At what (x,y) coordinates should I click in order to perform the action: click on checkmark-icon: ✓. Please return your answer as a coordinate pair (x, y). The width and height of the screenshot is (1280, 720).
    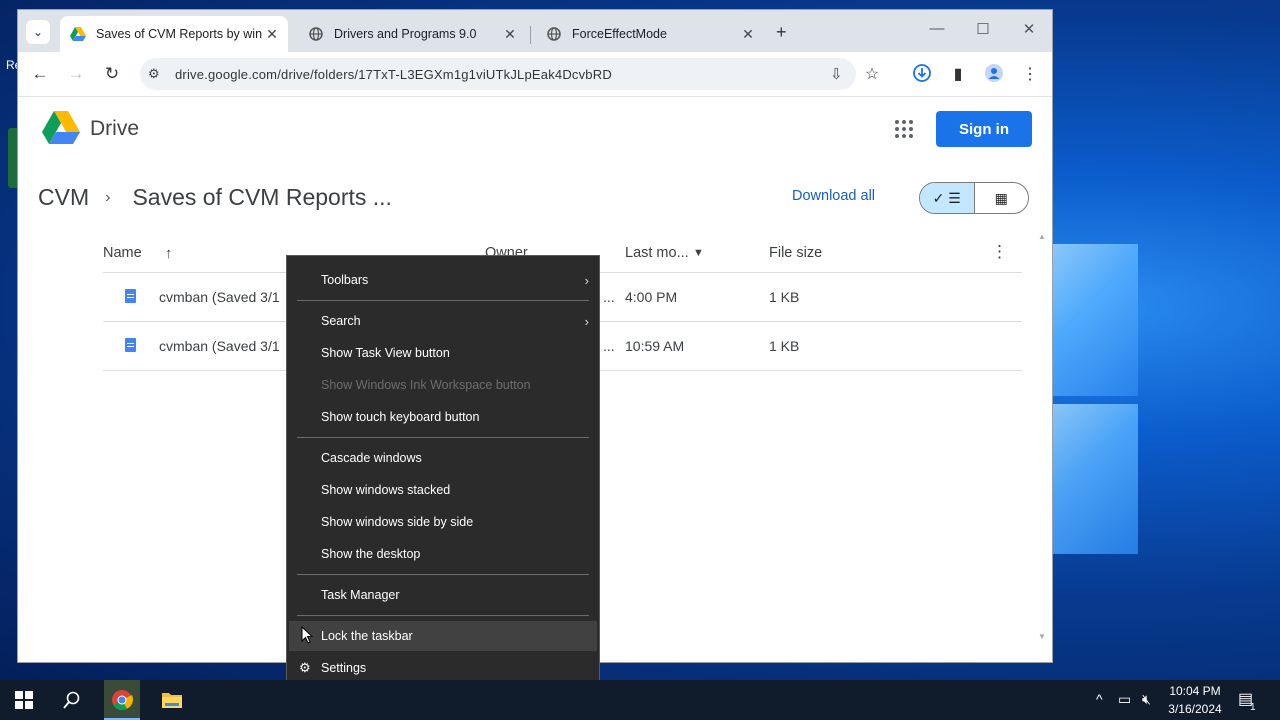
    Looking at the image, I should click on (938, 197).